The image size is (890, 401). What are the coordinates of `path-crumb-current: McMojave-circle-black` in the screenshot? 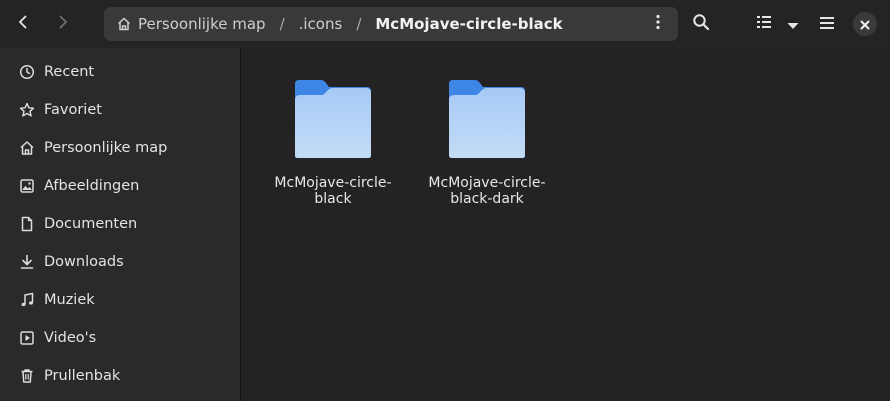 It's located at (468, 24).